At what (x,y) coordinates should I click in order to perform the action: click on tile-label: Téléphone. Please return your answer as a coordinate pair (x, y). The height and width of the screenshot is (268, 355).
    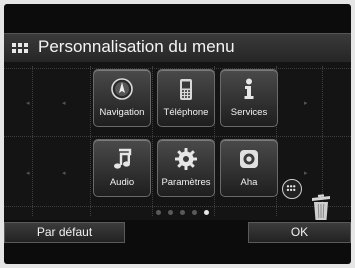
    Looking at the image, I should click on (186, 112).